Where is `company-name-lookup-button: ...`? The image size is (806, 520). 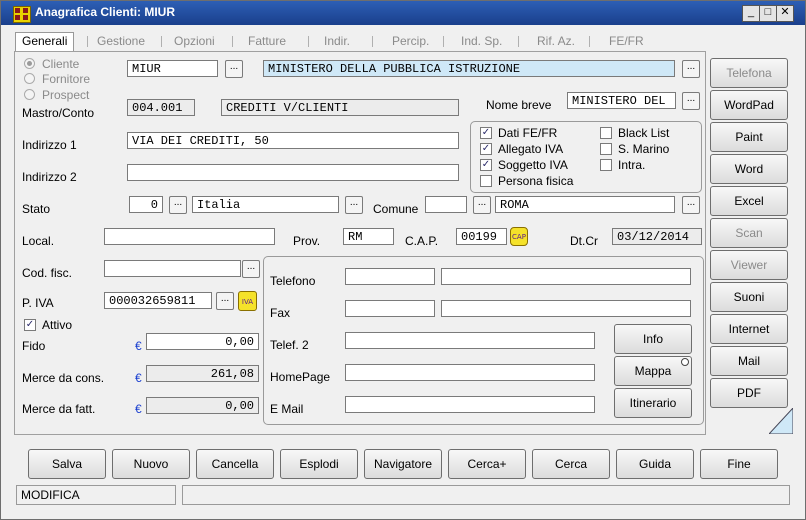 company-name-lookup-button: ... is located at coordinates (691, 69).